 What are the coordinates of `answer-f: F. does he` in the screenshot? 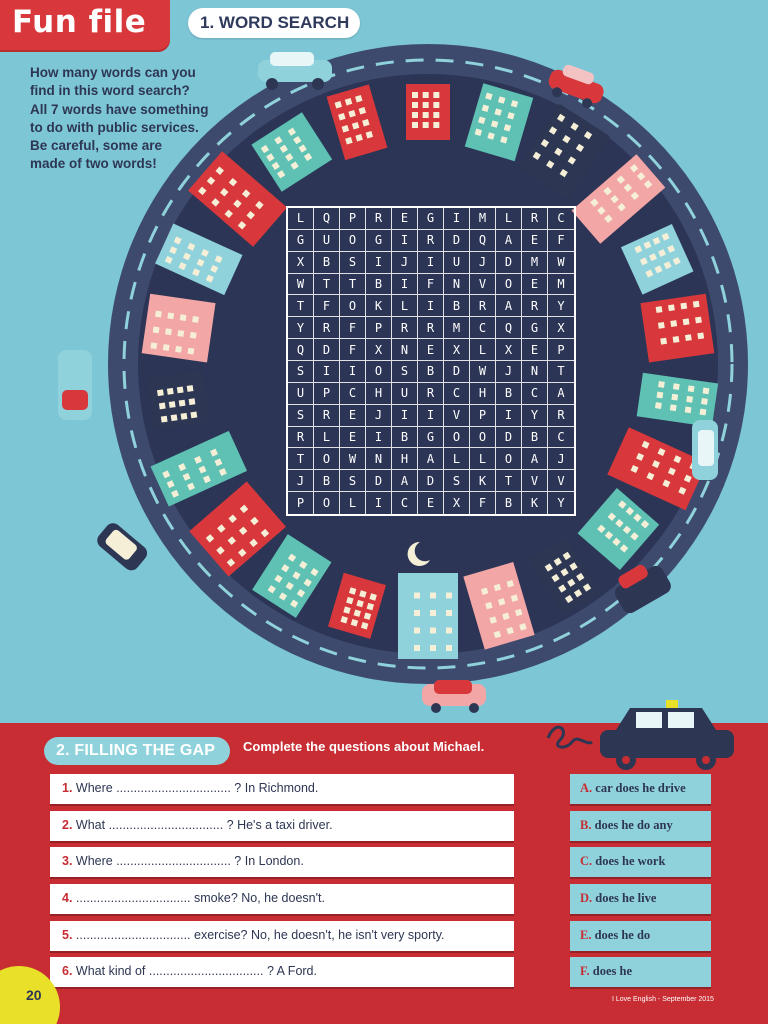 It's located at (640, 972).